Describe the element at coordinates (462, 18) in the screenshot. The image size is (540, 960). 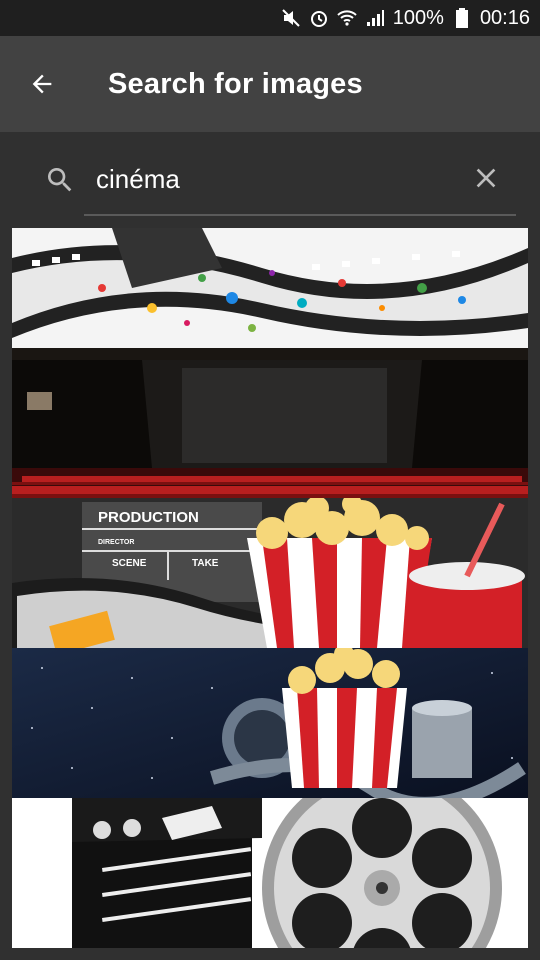
I see `battery-icon` at that location.